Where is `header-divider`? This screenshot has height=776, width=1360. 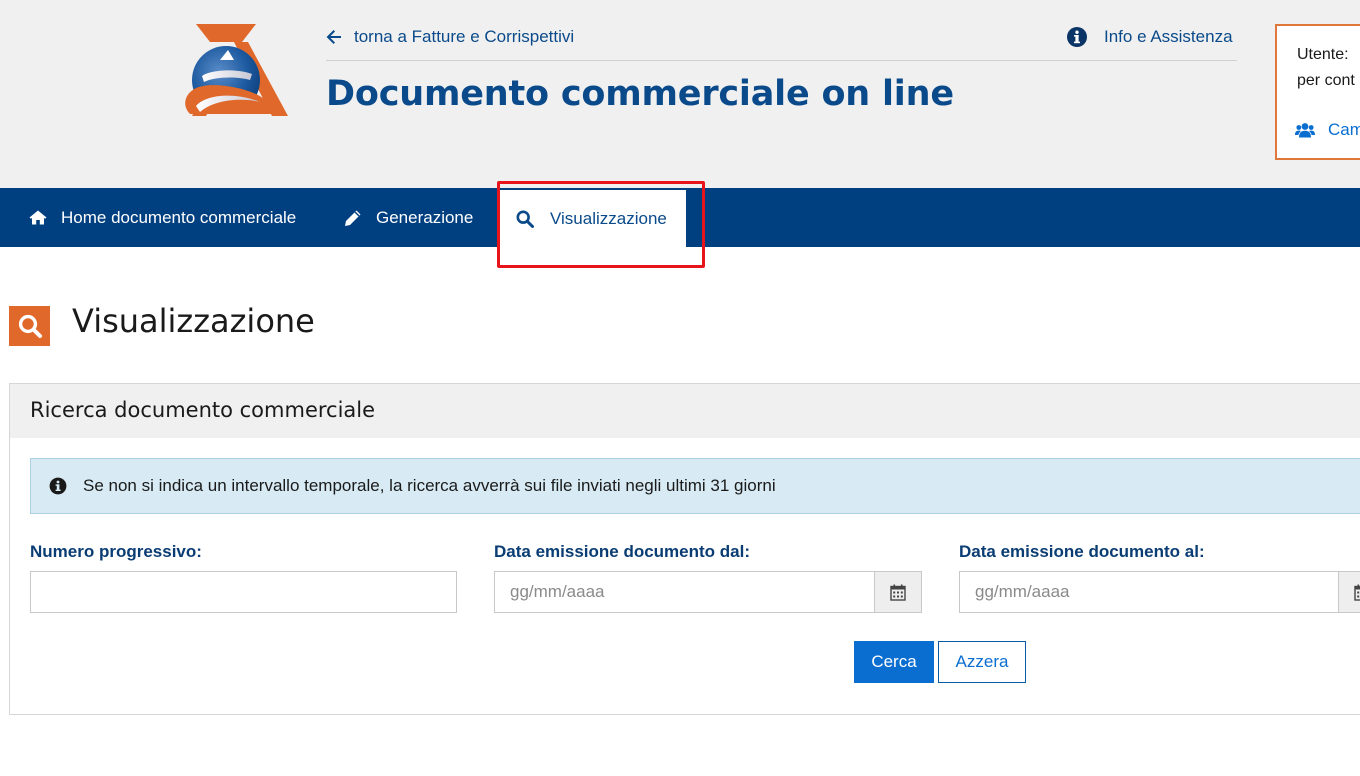 header-divider is located at coordinates (781, 60).